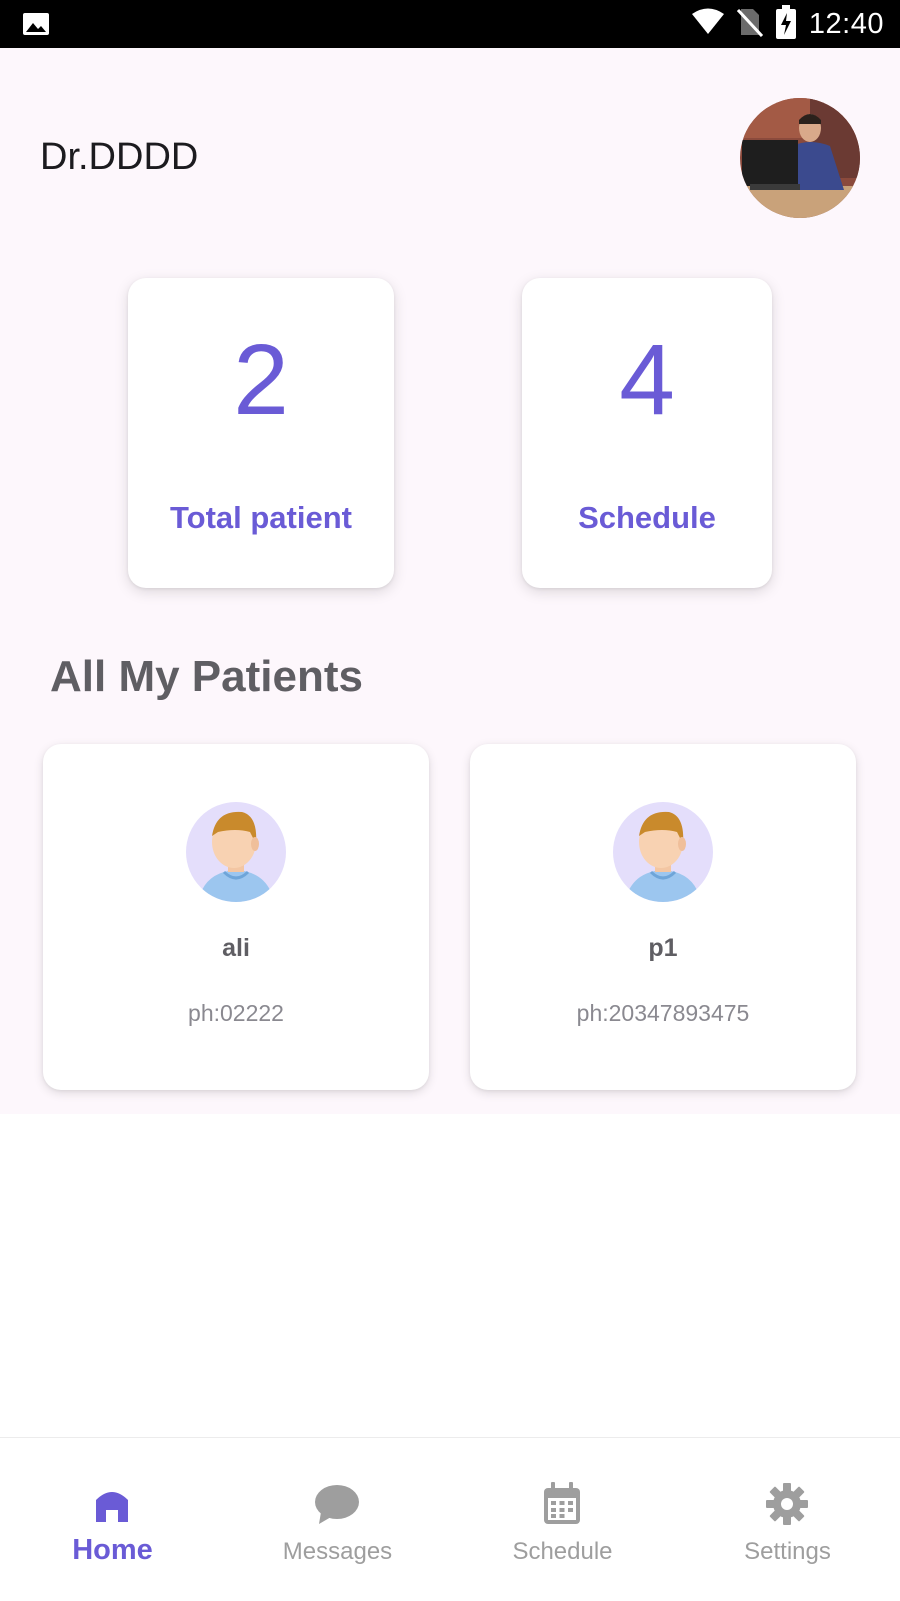 This screenshot has width=900, height=1601. What do you see at coordinates (112, 1550) in the screenshot?
I see `nav-label-home: Home` at bounding box center [112, 1550].